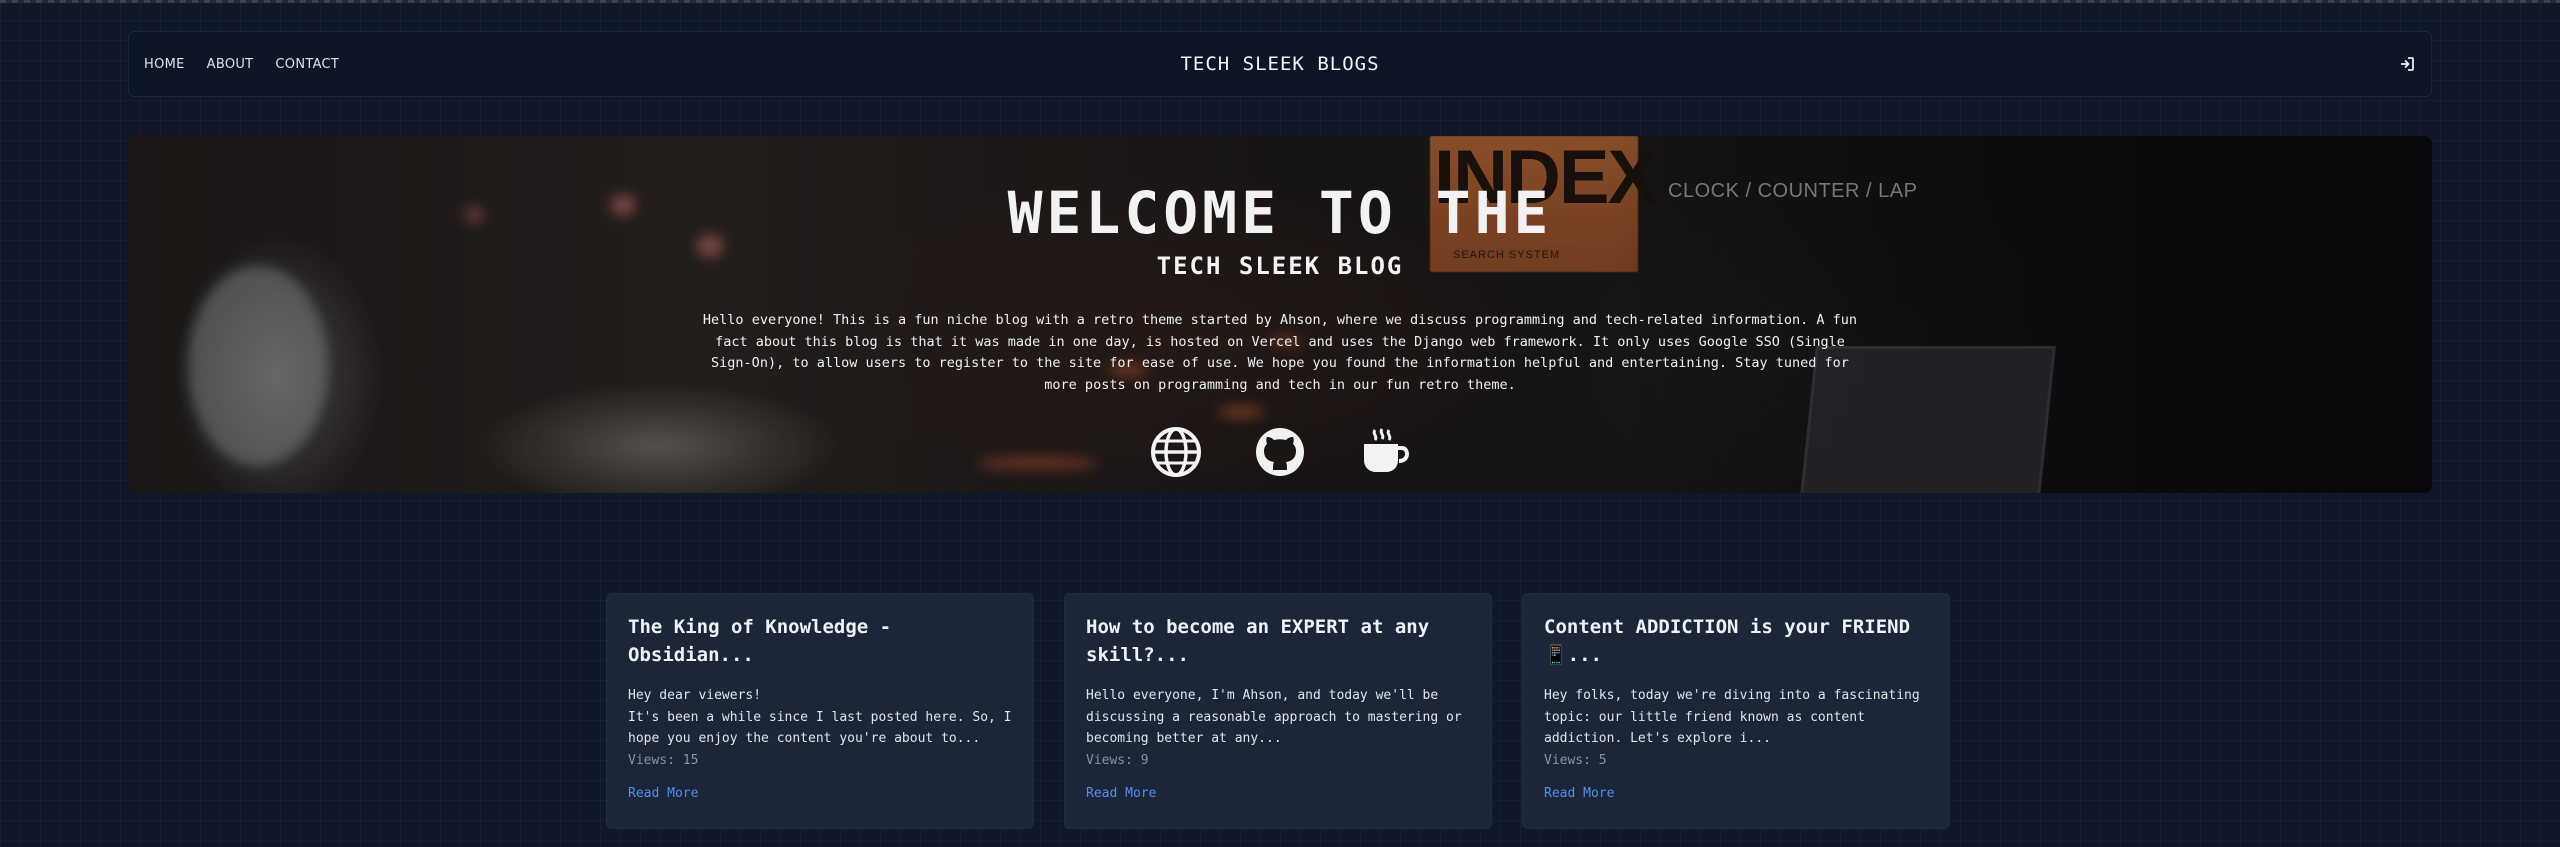 Image resolution: width=2560 pixels, height=847 pixels. I want to click on post-views: Views: 15, so click(663, 760).